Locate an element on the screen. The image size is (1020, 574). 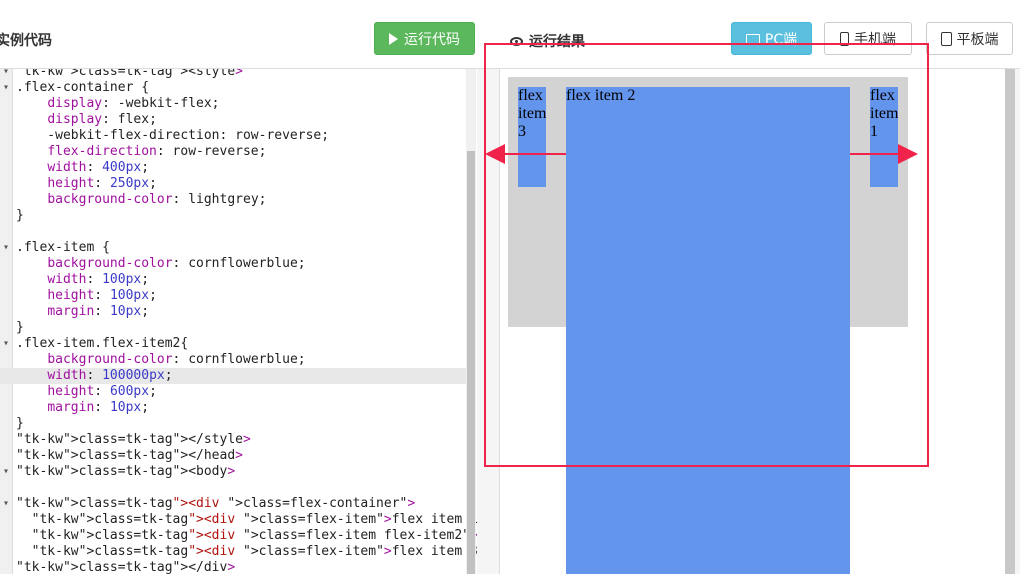
code-line-text: display: flex; is located at coordinates (102, 119).